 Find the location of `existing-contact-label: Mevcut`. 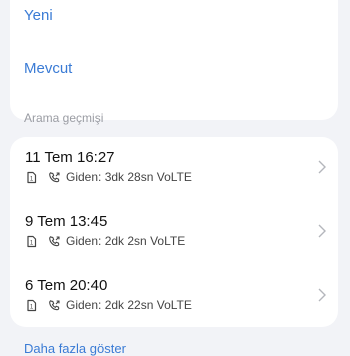

existing-contact-label: Mevcut is located at coordinates (48, 68).